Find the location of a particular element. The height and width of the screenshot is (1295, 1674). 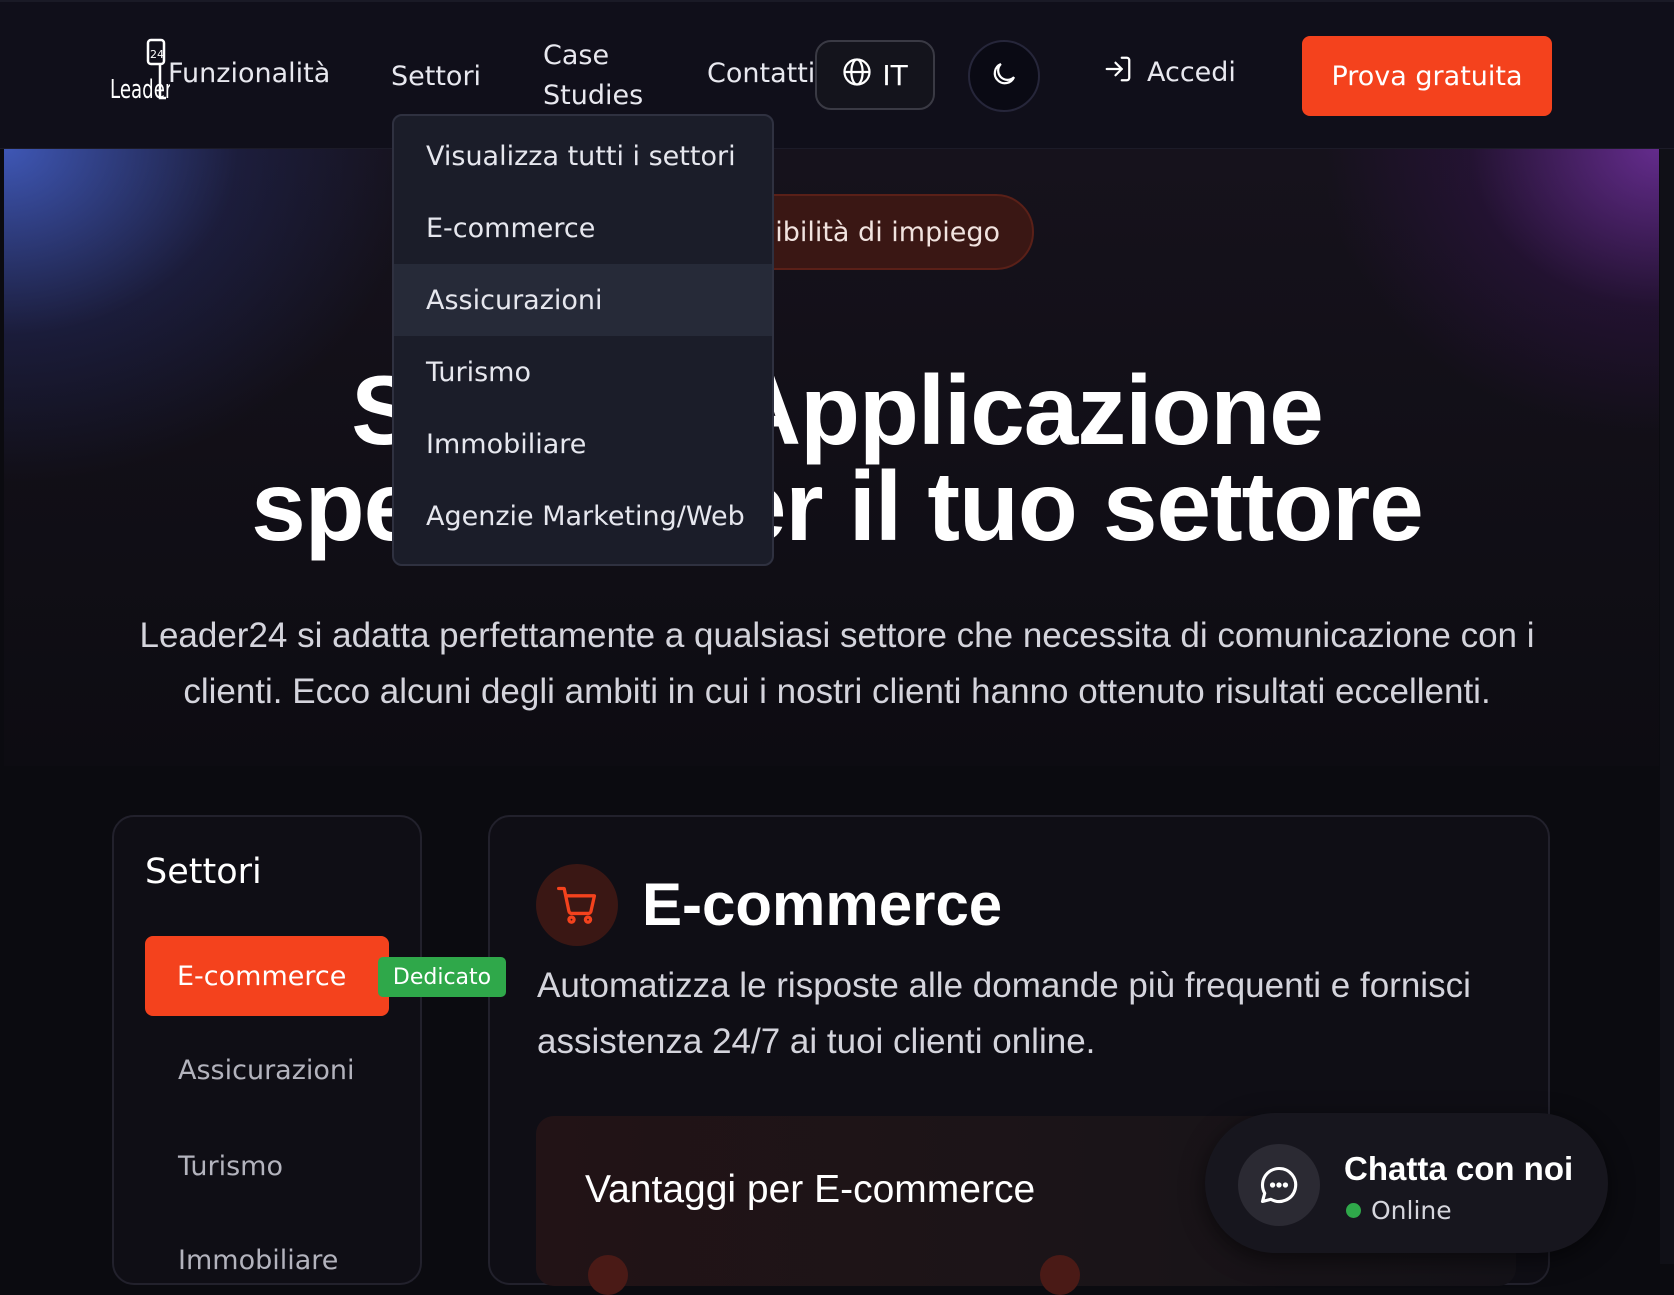

dropdown-item-insurance: Assicurazioni is located at coordinates (583, 300).